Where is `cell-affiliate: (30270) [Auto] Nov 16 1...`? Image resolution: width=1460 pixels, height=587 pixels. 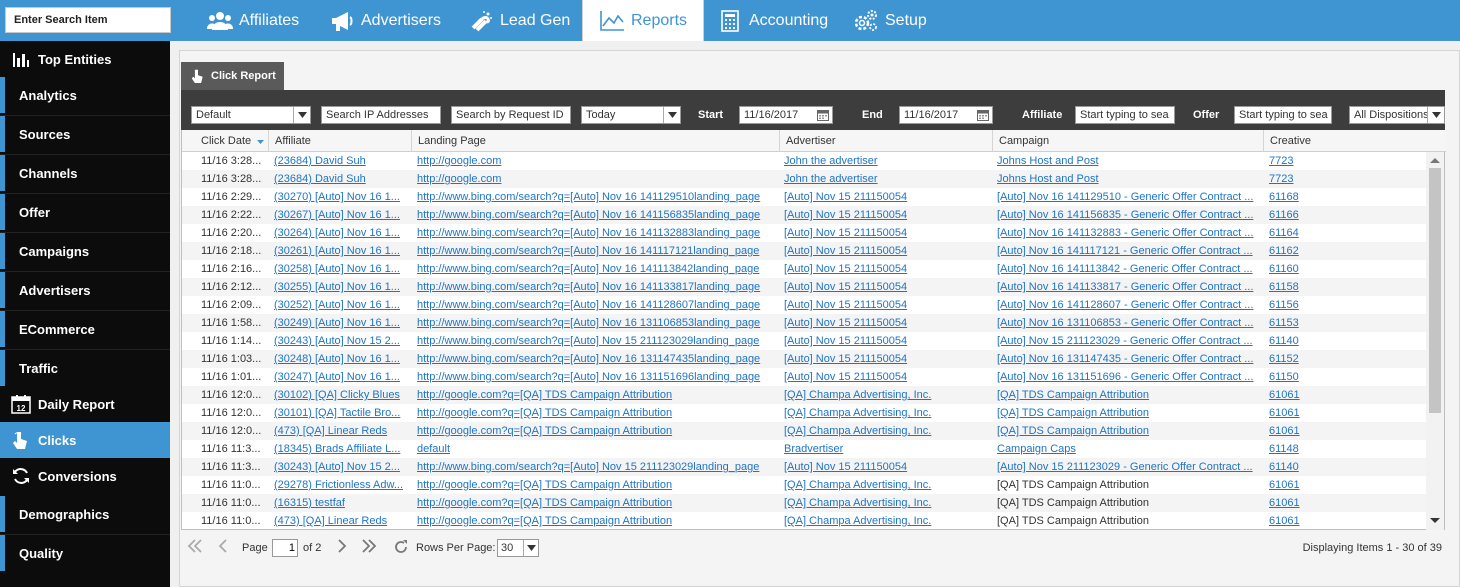
cell-affiliate: (30270) [Auto] Nov 16 1... is located at coordinates (341, 197).